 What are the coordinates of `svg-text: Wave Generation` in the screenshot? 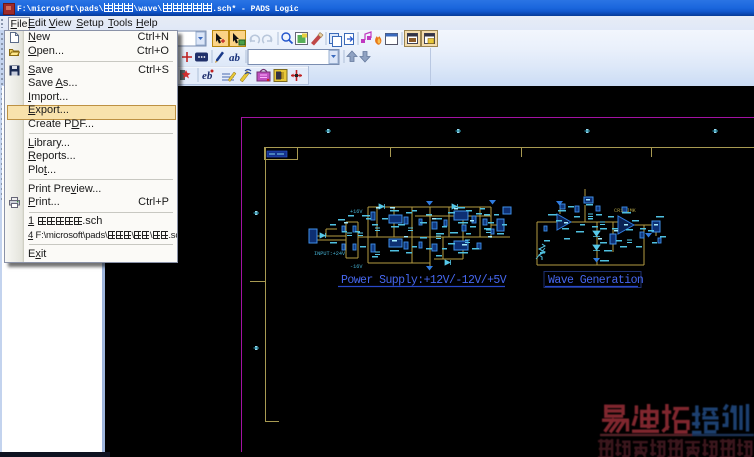 It's located at (595, 280).